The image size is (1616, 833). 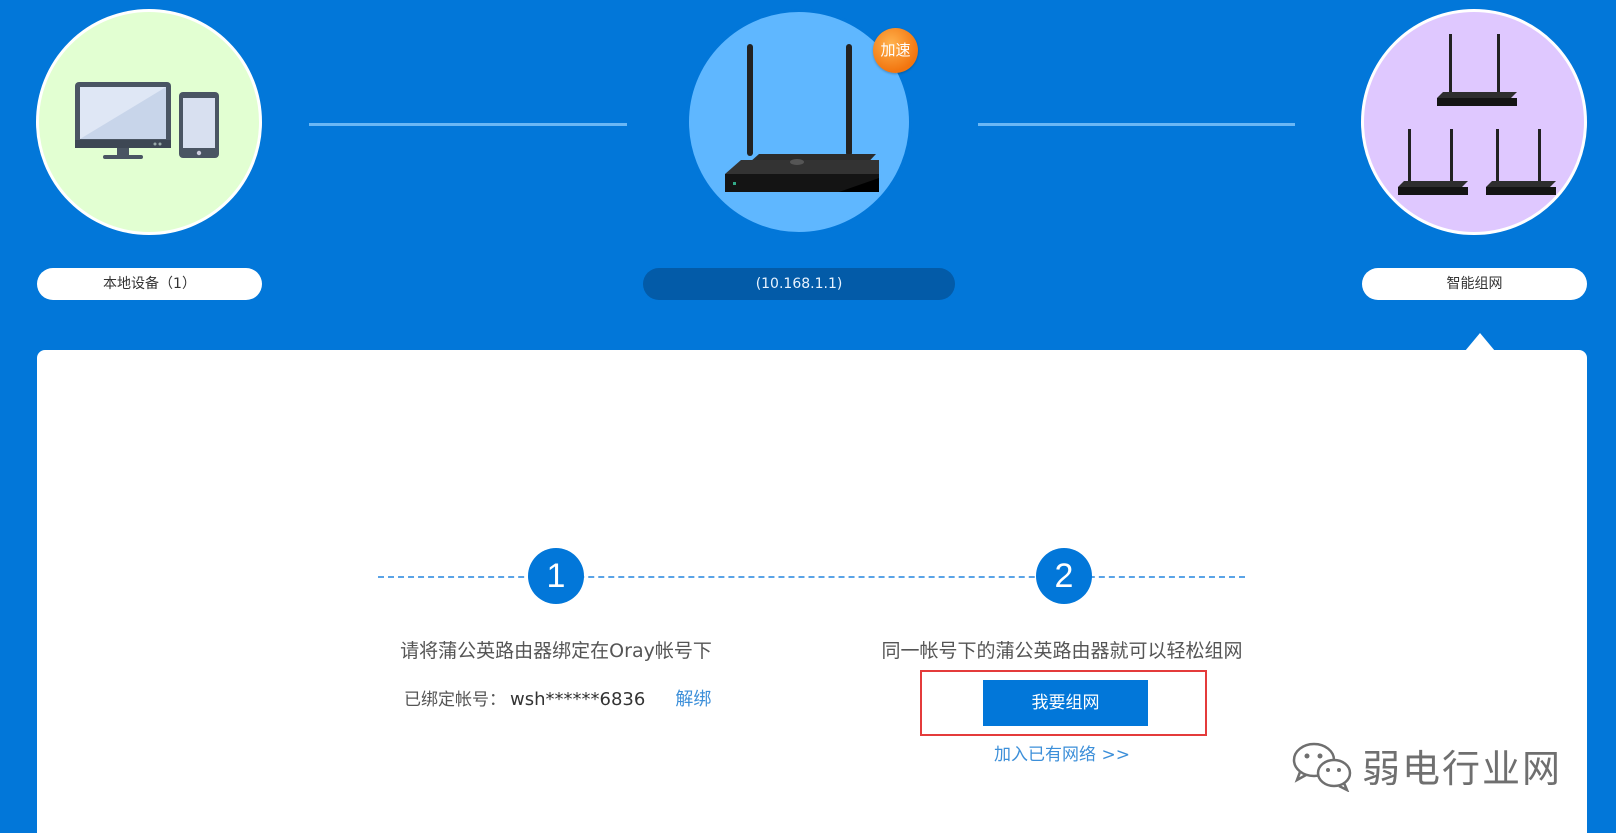 What do you see at coordinates (149, 284) in the screenshot?
I see `local-devices-label: 本地设备（1）` at bounding box center [149, 284].